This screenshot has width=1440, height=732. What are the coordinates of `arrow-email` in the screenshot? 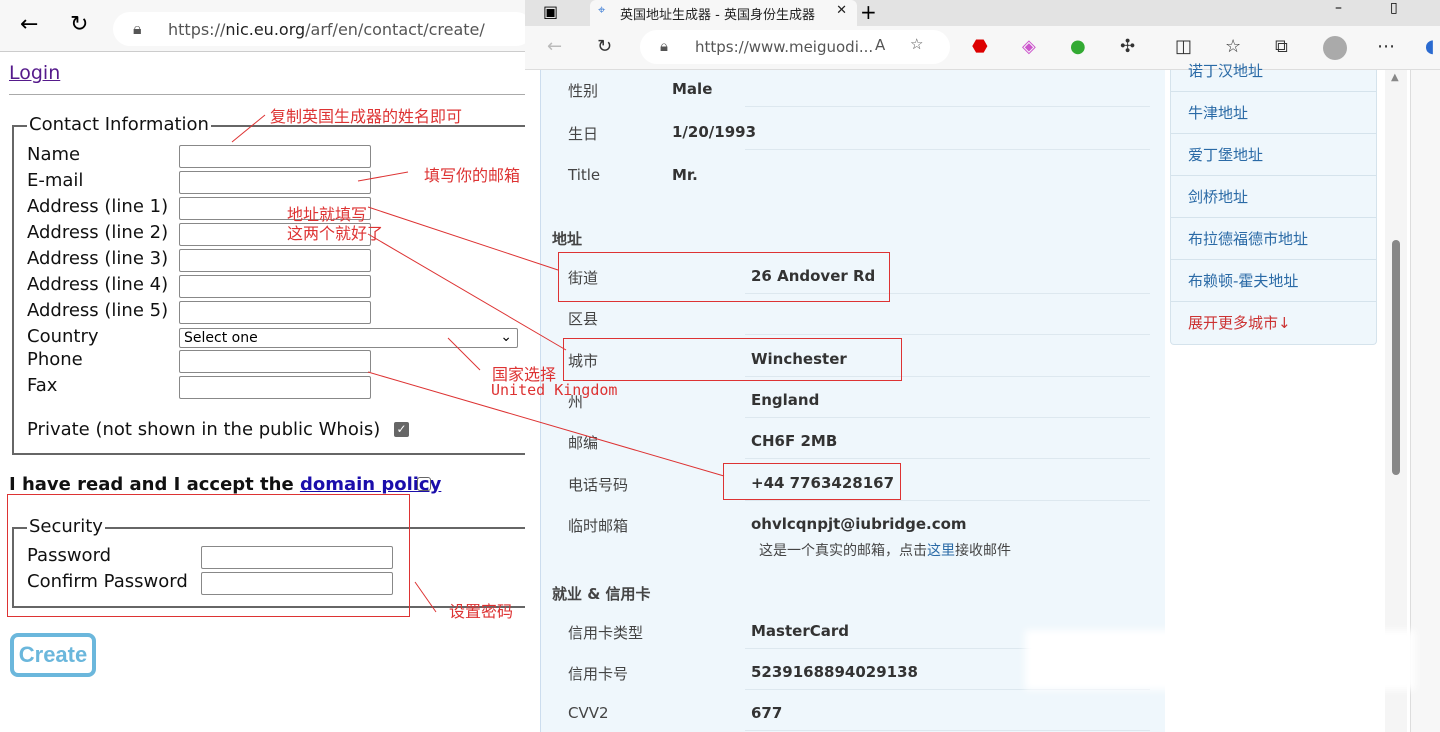 It's located at (383, 176).